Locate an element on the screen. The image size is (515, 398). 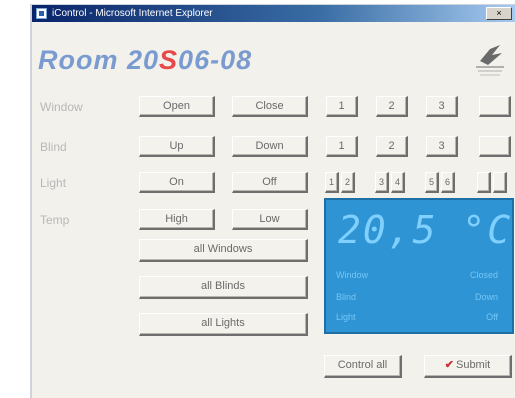
all-blinds-button: all Blinds is located at coordinates (223, 287).